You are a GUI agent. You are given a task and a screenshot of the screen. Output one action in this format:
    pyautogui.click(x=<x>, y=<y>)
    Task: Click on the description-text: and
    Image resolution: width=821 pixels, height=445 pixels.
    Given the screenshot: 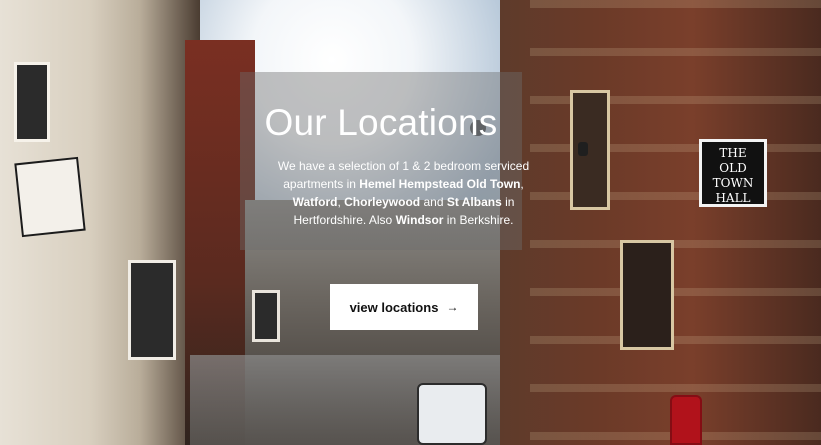 What is the action you would take?
    pyautogui.click(x=433, y=202)
    